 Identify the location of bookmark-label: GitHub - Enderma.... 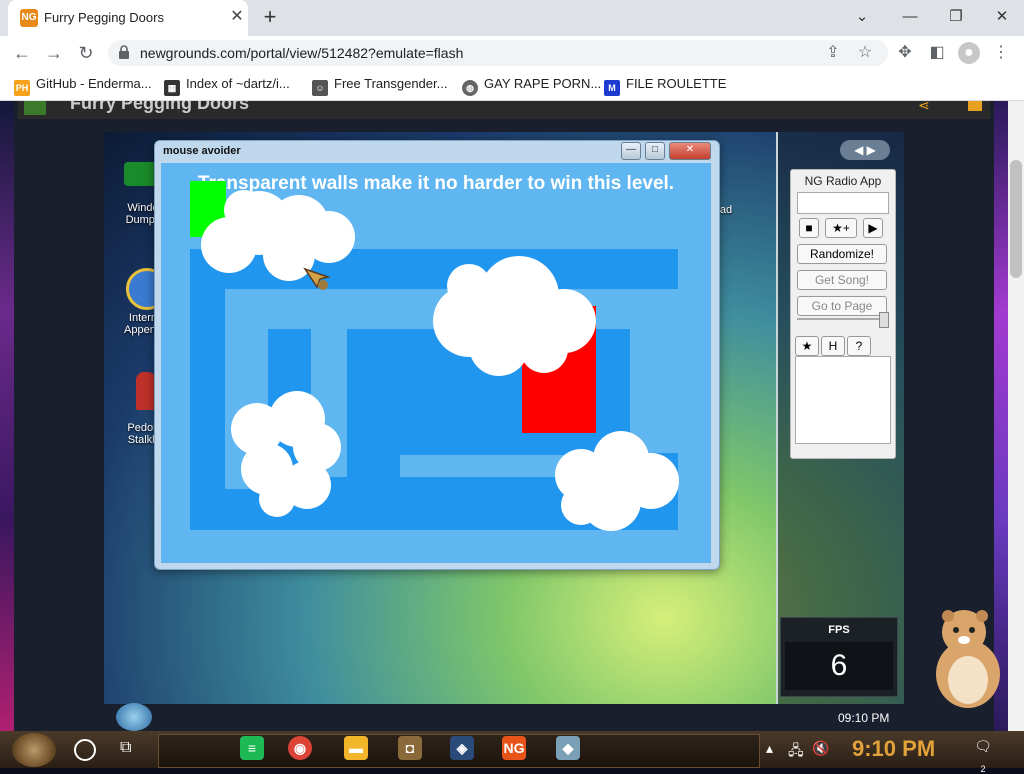
(94, 83).